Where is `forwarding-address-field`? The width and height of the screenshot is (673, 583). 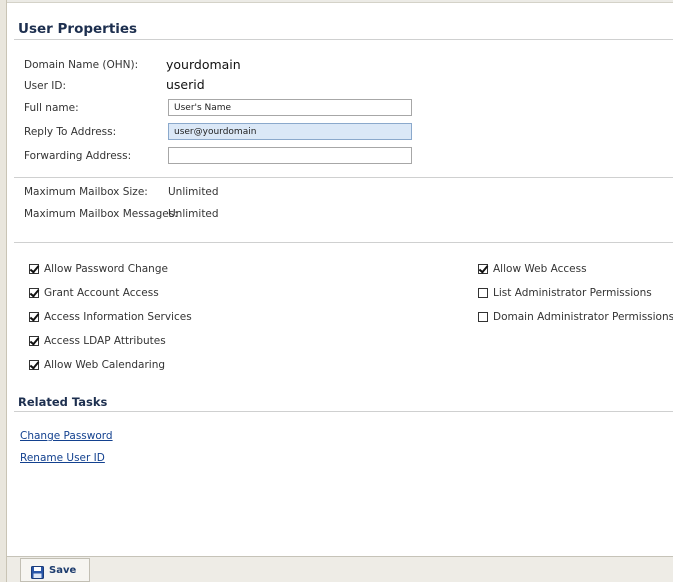
forwarding-address-field is located at coordinates (290, 155).